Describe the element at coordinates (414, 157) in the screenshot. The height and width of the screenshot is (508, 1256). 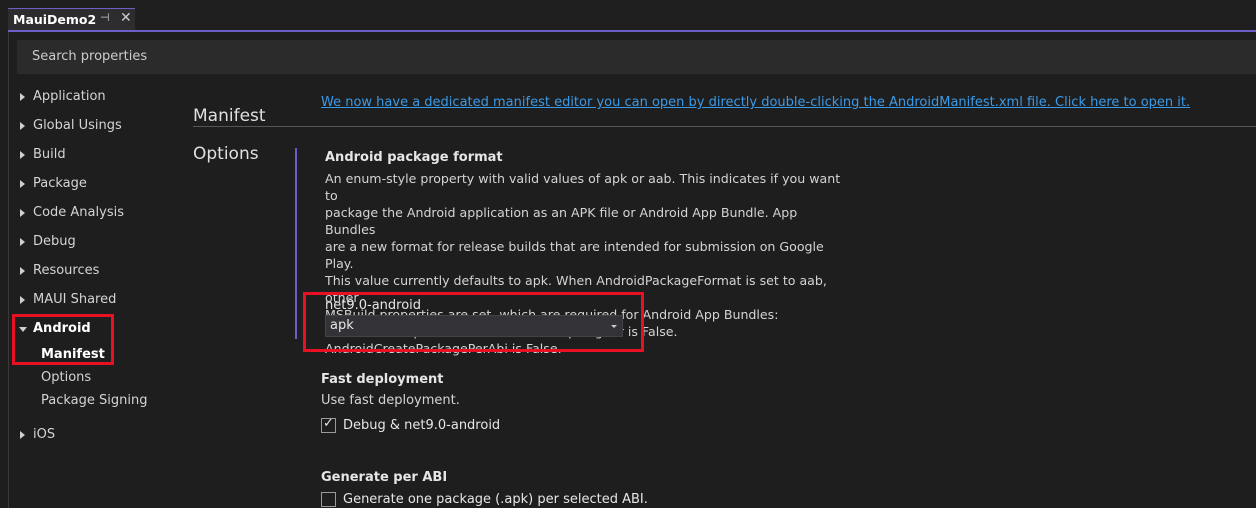
I see `package-format-title: Android package format` at that location.